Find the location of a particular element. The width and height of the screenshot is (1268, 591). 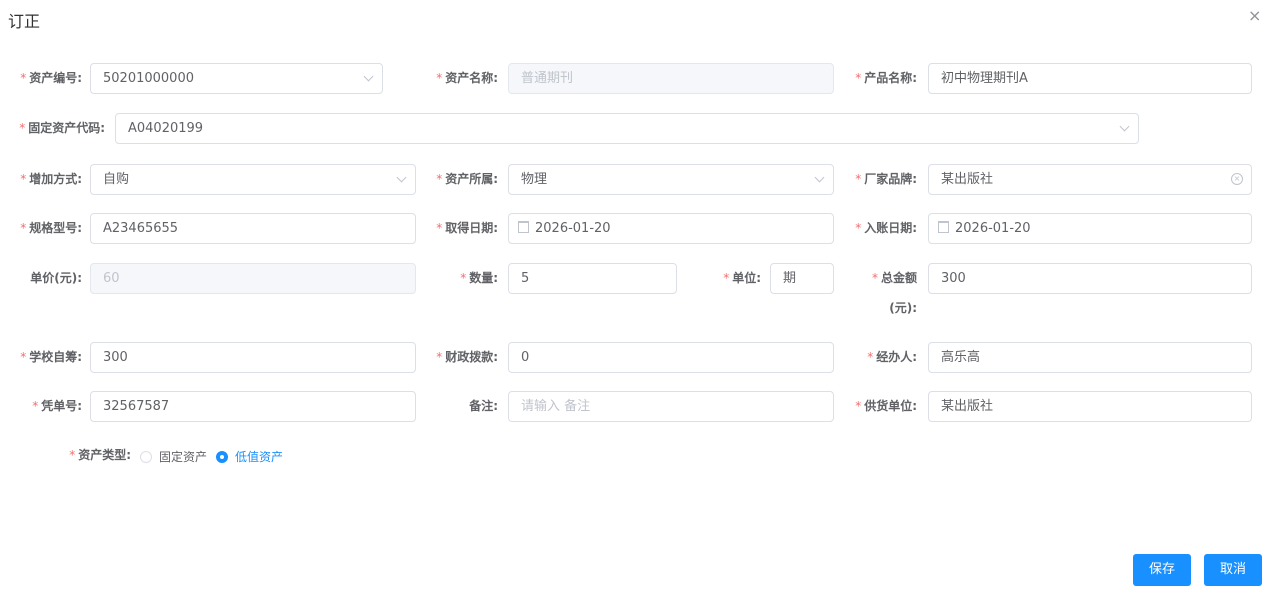

input-18: 32567587 is located at coordinates (253, 406).